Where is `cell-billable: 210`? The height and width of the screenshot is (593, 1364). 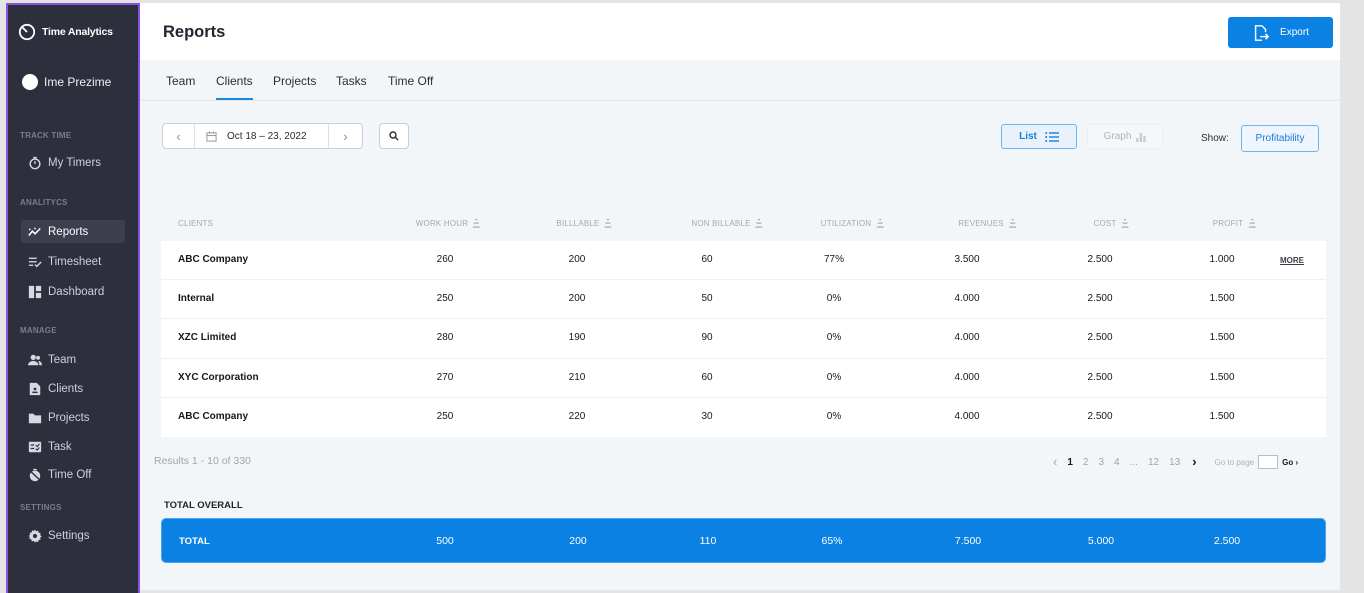 cell-billable: 210 is located at coordinates (577, 377).